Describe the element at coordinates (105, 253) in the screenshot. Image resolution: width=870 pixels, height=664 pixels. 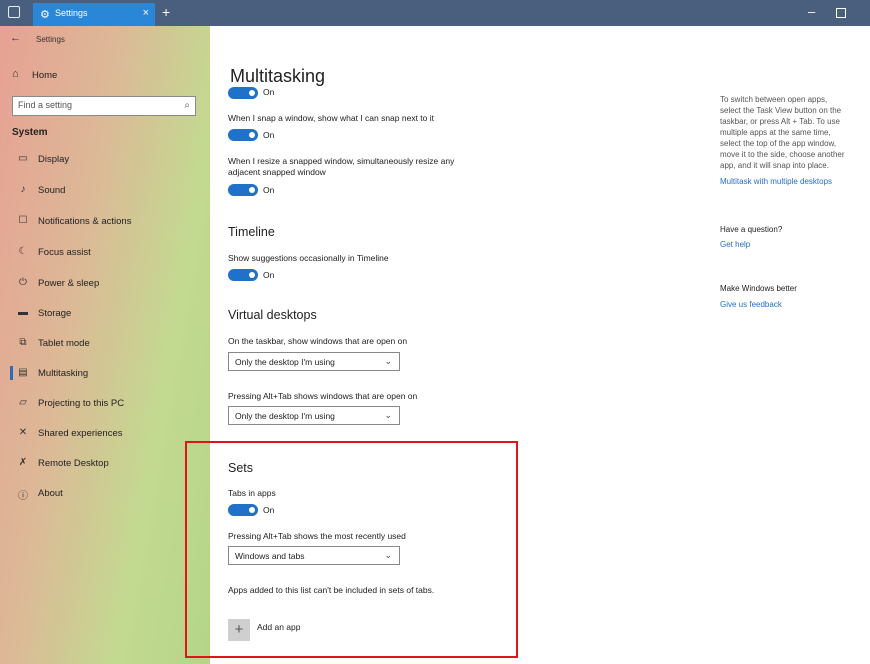
I see `sidebar-item-focus-assist: ☾ Focus assist` at that location.